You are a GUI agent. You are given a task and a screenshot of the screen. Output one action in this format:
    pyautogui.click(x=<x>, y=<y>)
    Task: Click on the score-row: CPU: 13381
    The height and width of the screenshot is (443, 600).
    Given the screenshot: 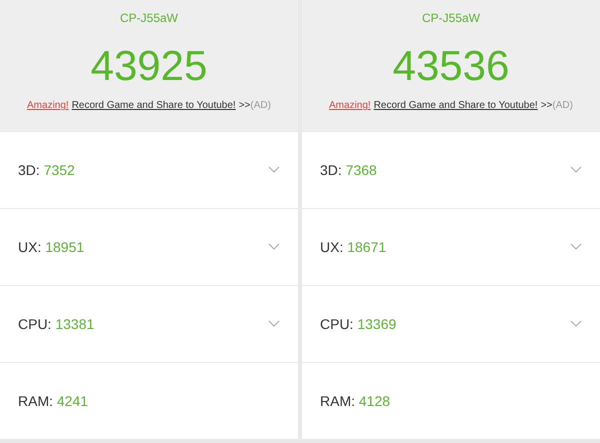 What is the action you would take?
    pyautogui.click(x=149, y=324)
    